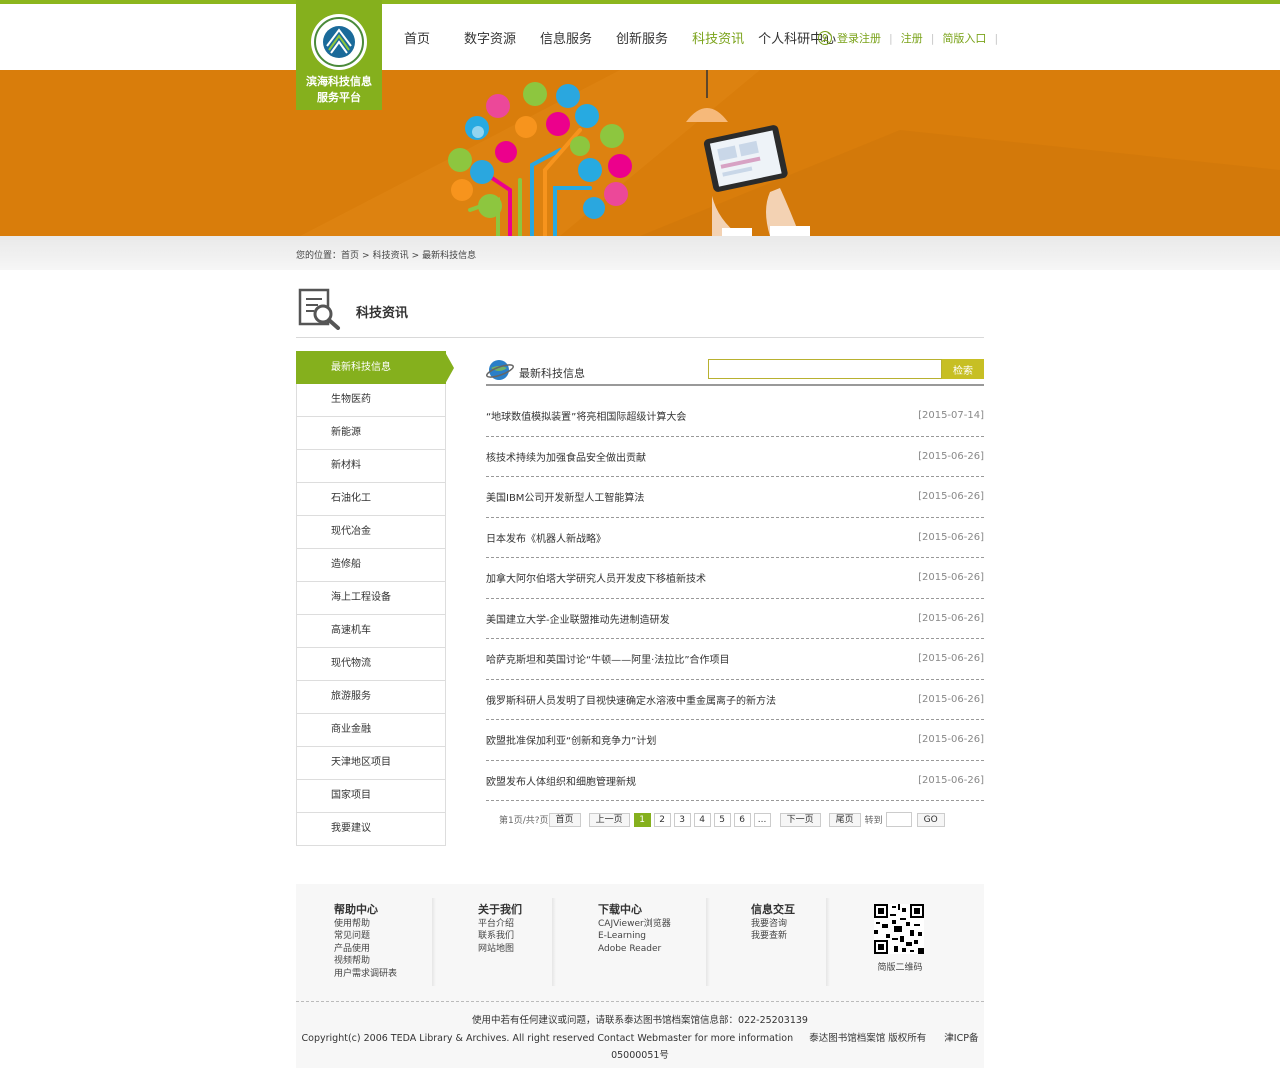 The image size is (1280, 1068). I want to click on footer-link: 我要查新, so click(773, 936).